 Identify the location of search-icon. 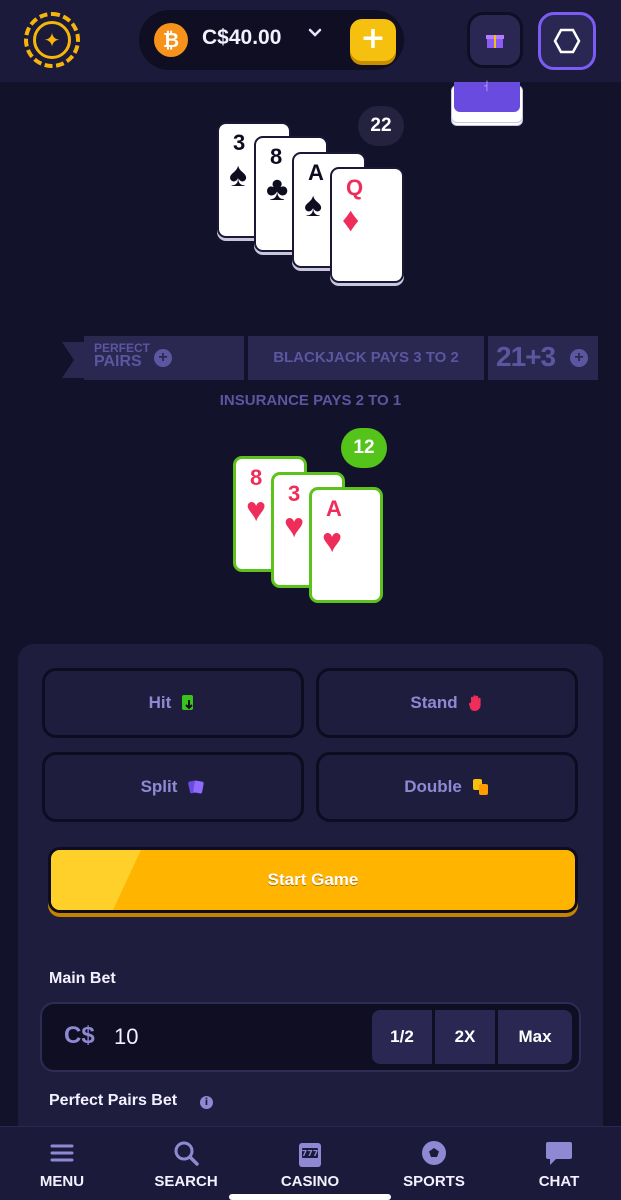
(186, 1156).